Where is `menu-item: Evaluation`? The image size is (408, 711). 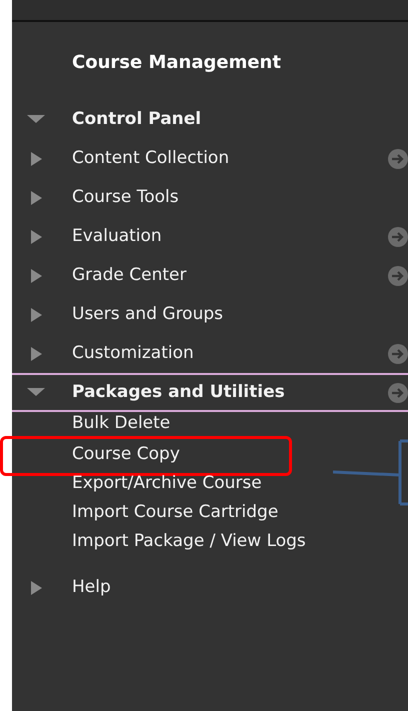
menu-item: Evaluation is located at coordinates (117, 237).